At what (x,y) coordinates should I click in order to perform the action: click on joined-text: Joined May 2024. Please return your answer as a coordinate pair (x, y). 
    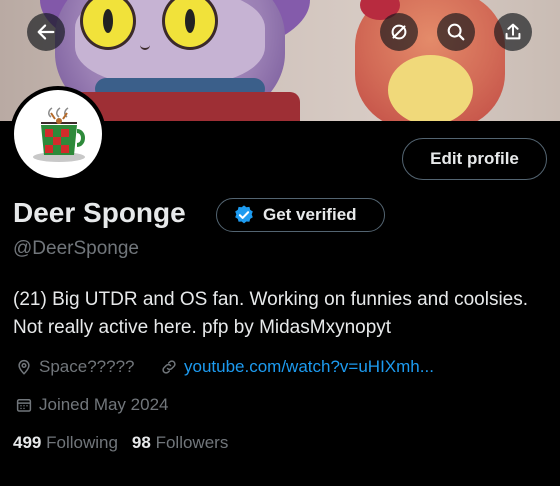
    Looking at the image, I should click on (104, 404).